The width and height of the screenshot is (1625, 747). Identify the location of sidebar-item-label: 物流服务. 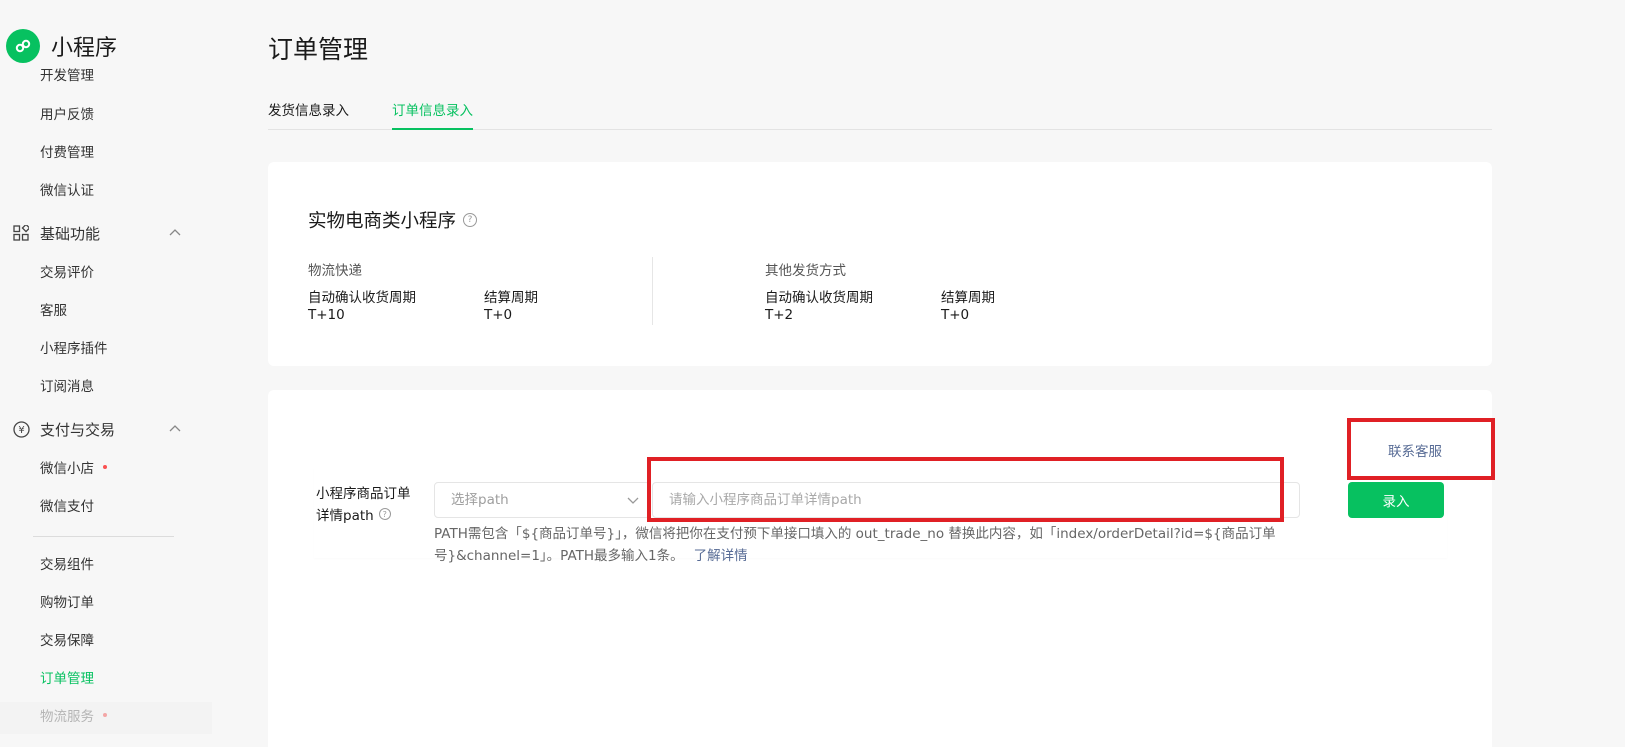
(67, 717).